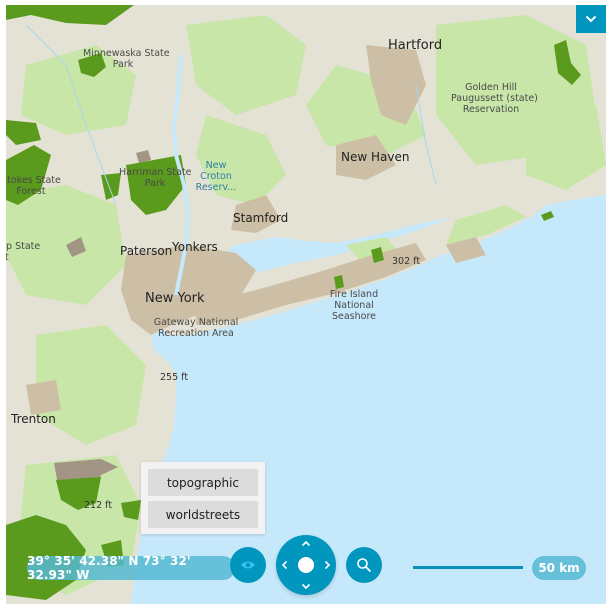 The width and height of the screenshot is (612, 610). I want to click on toggle-basemaps-button, so click(248, 565).